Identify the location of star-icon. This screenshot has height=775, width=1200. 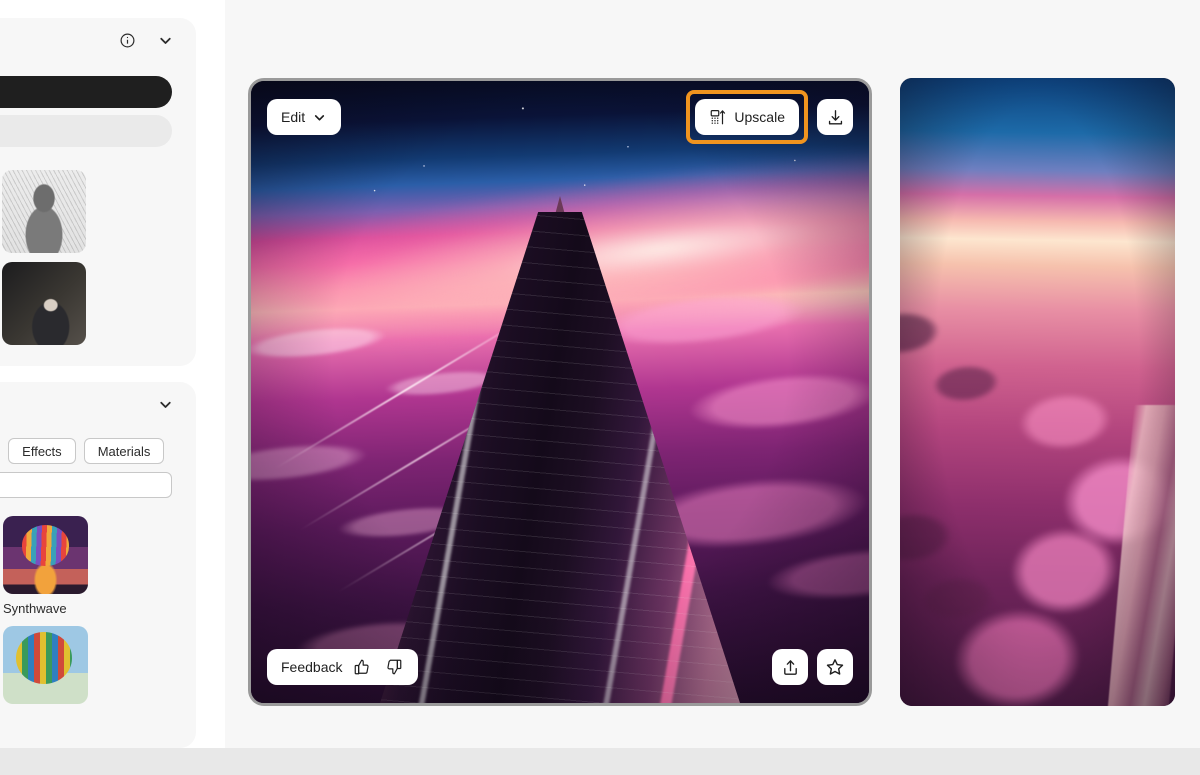
(835, 667).